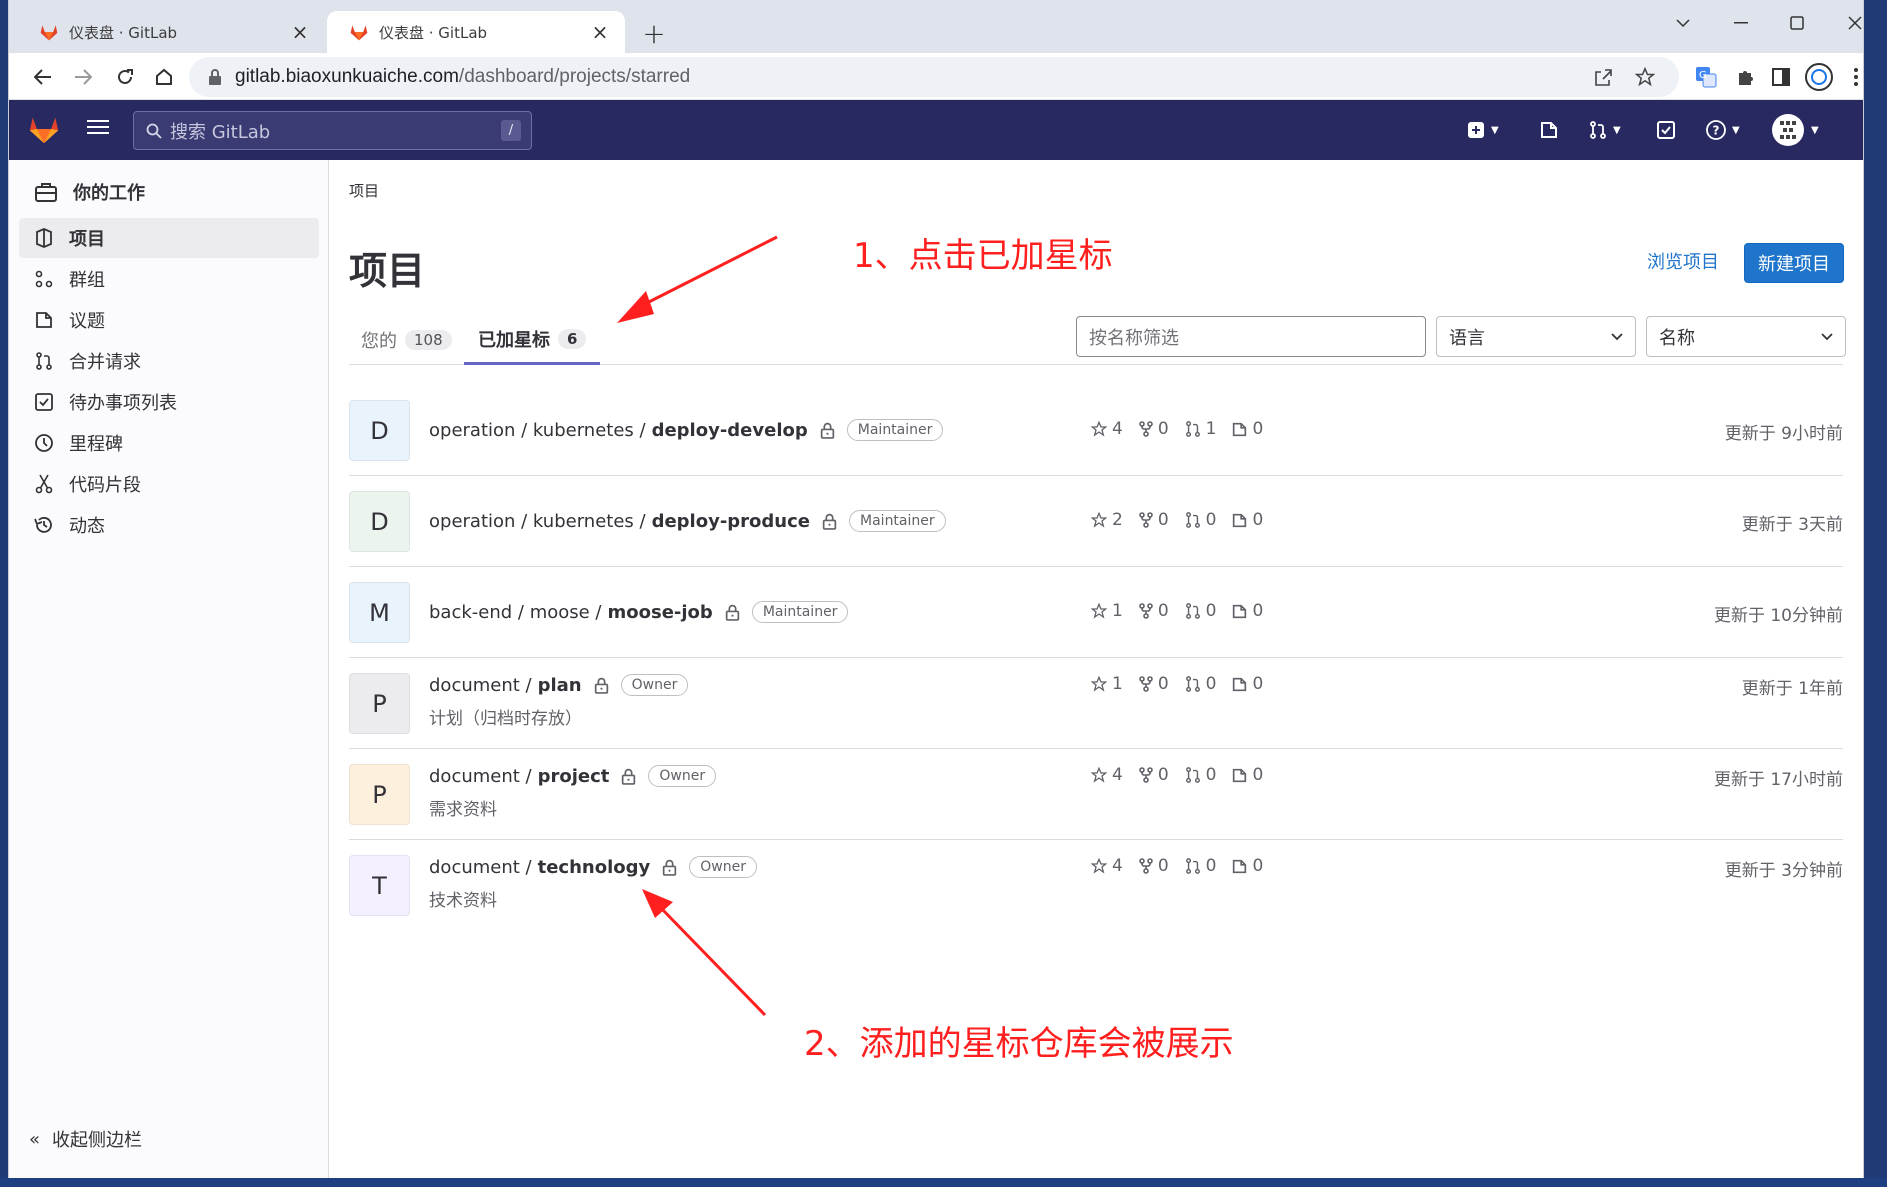 This screenshot has width=1887, height=1187. Describe the element at coordinates (169, 525) in the screenshot. I see `sidebar-item-activity: 动态` at that location.